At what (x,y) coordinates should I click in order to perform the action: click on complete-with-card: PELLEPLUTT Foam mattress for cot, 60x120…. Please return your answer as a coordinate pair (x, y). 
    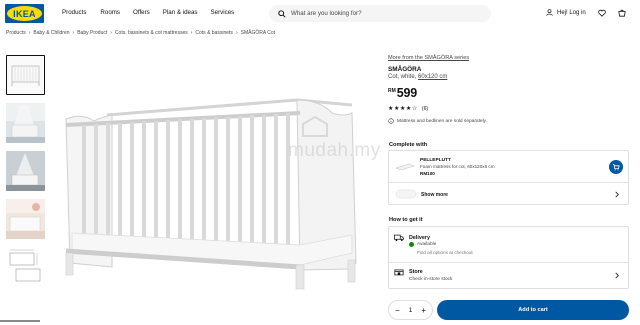
    Looking at the image, I should click on (508, 177).